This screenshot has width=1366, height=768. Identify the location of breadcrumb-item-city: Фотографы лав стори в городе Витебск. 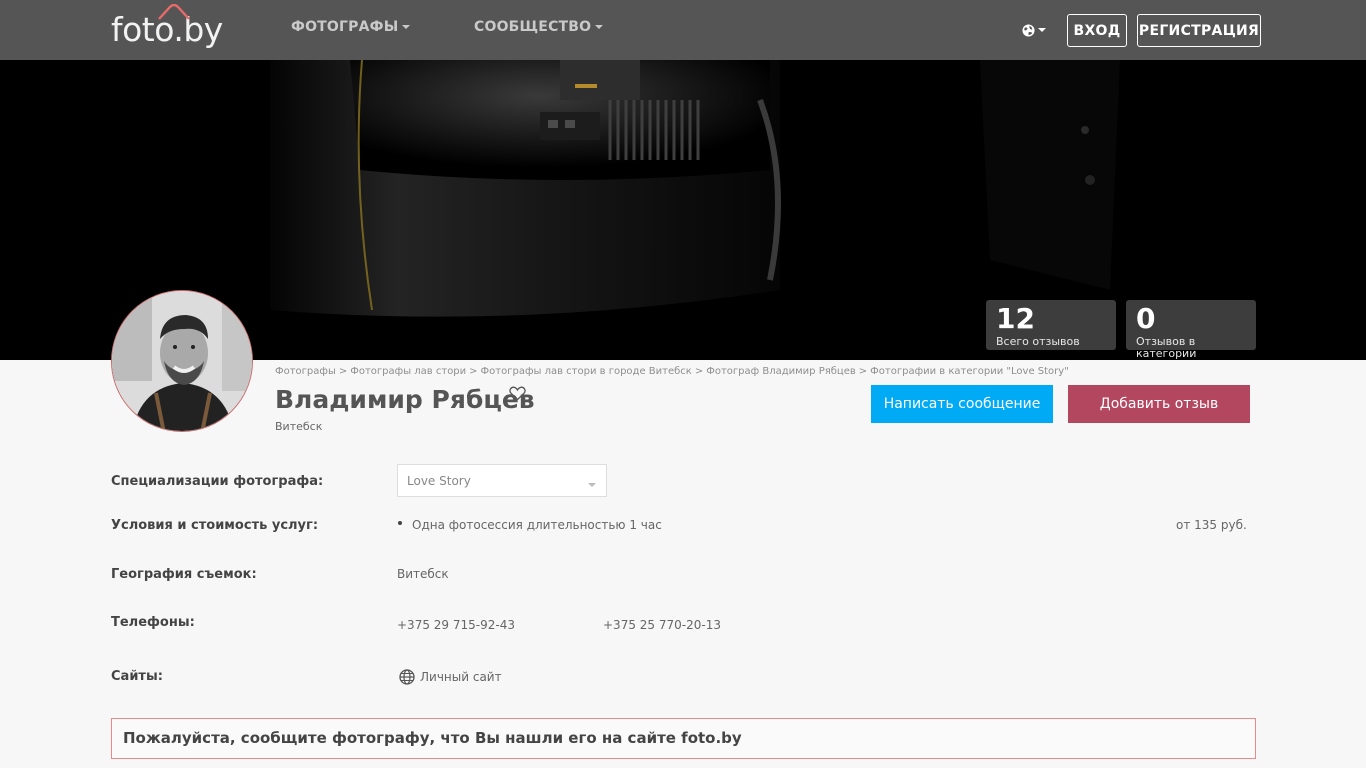
(586, 371).